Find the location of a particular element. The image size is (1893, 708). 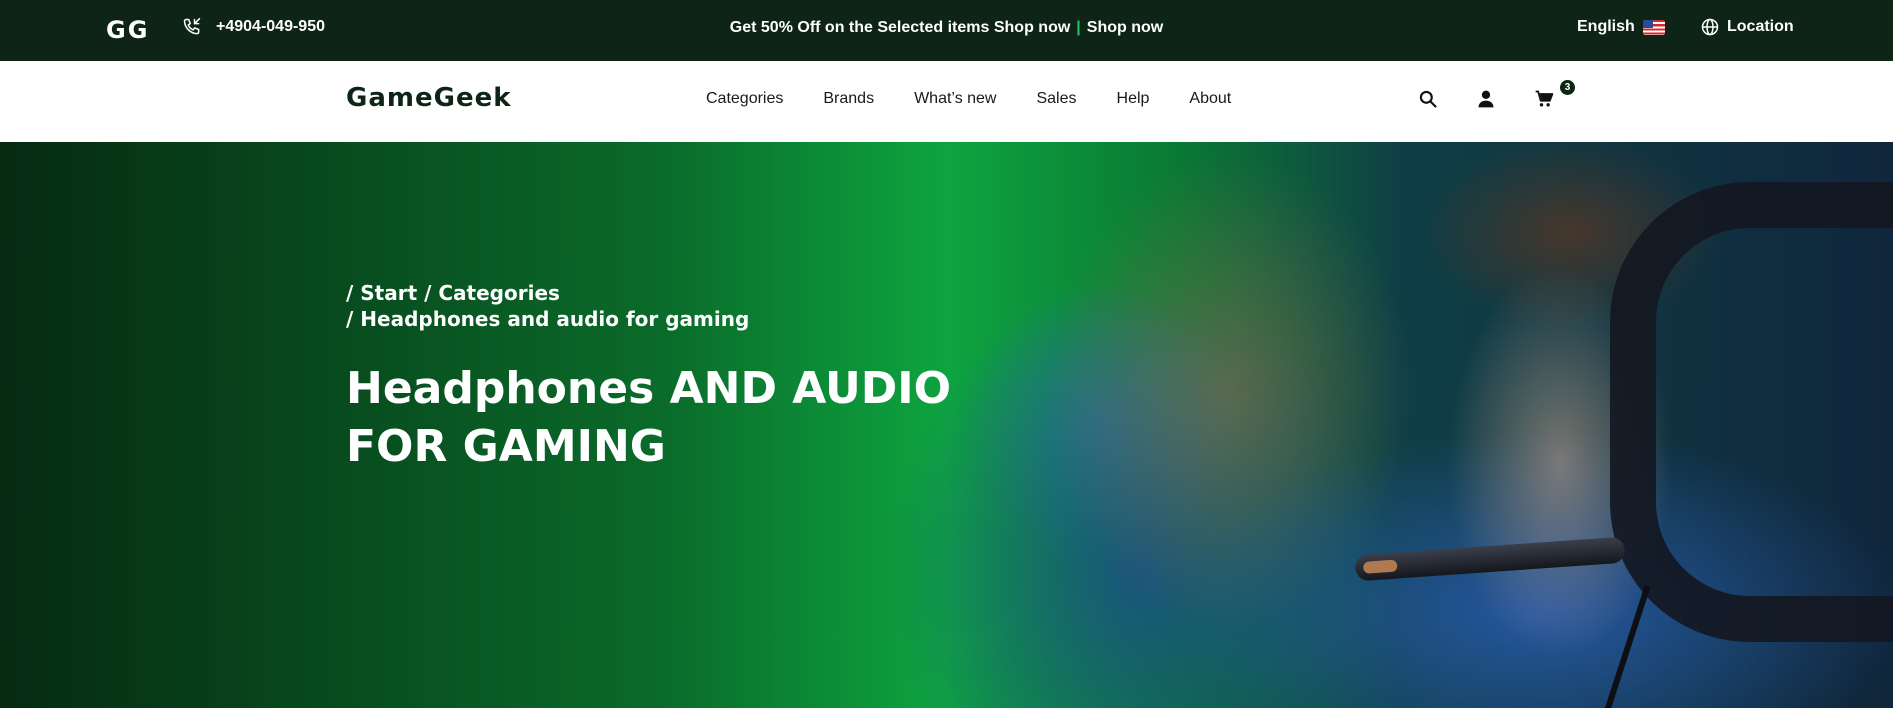

language-label: English is located at coordinates (1606, 26).